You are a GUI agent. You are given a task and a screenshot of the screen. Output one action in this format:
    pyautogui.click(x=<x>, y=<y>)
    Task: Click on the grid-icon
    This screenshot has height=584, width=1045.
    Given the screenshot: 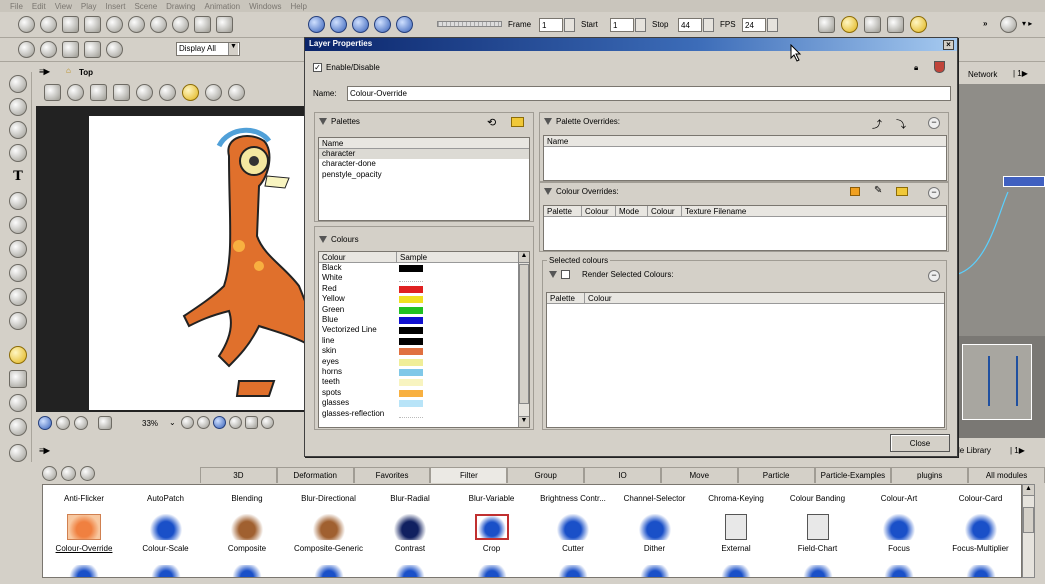 What is the action you would take?
    pyautogui.click(x=855, y=191)
    